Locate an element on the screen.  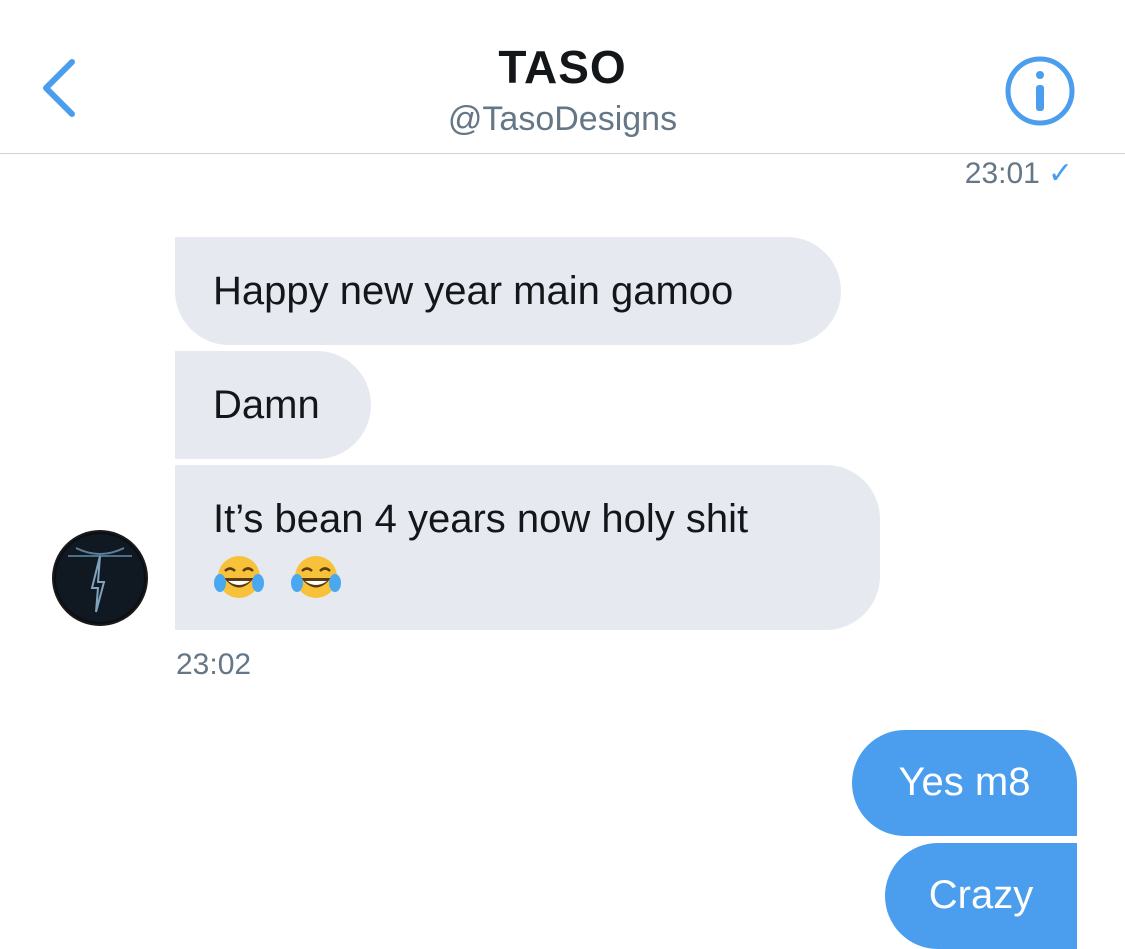
message-text: Crazy is located at coordinates (981, 895).